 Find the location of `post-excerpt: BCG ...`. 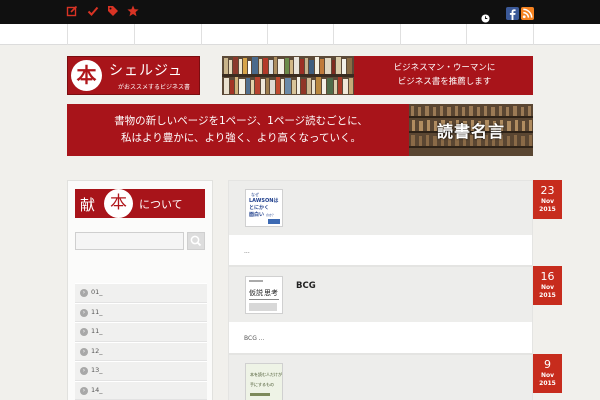

post-excerpt: BCG ... is located at coordinates (254, 338).